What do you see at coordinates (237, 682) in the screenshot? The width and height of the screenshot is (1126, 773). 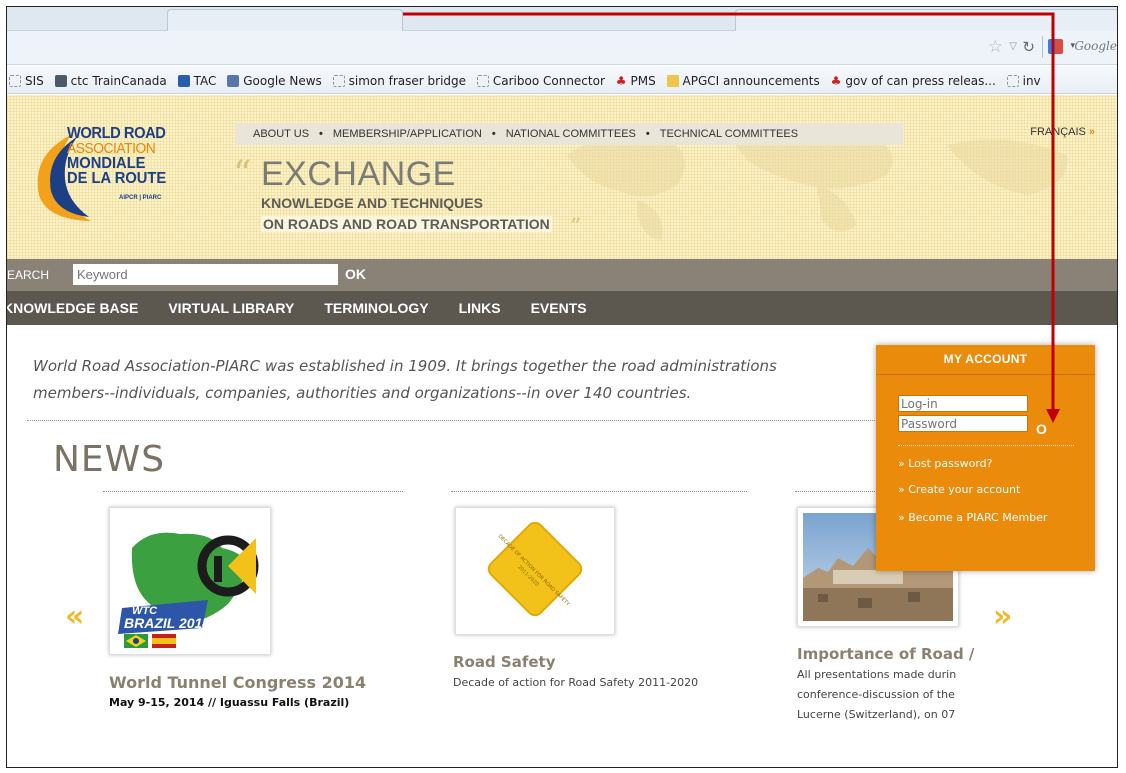 I see `news-title-wtc: World Tunnel Congress 2014` at bounding box center [237, 682].